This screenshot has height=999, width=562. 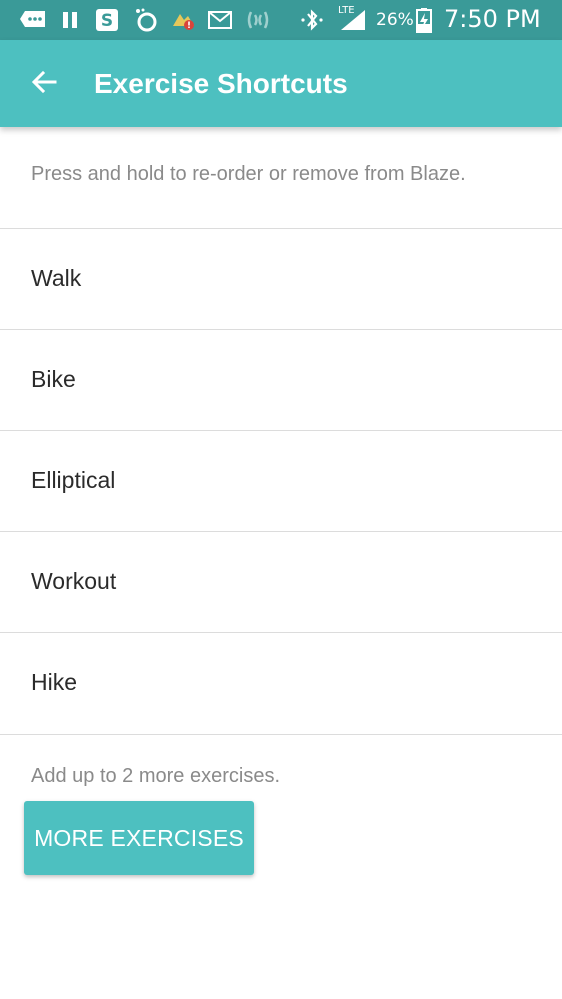 I want to click on exercise-label: Workout, so click(x=74, y=581).